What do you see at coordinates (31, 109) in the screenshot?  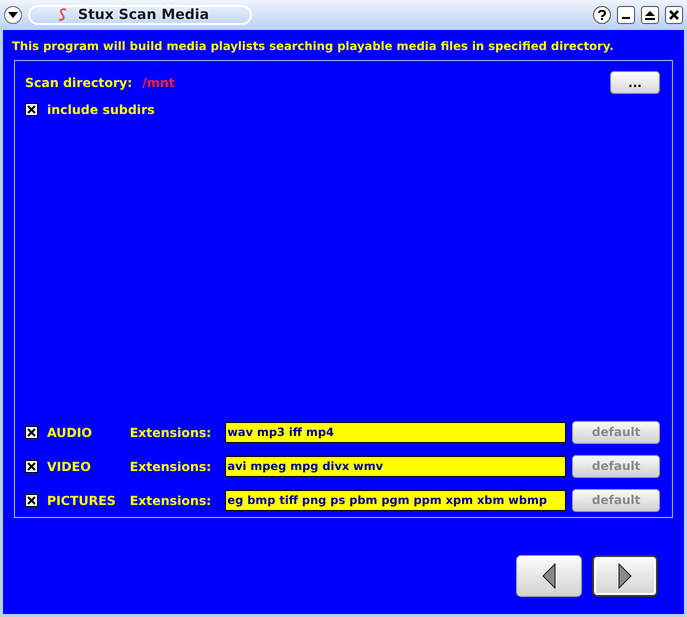 I see `checkbox` at bounding box center [31, 109].